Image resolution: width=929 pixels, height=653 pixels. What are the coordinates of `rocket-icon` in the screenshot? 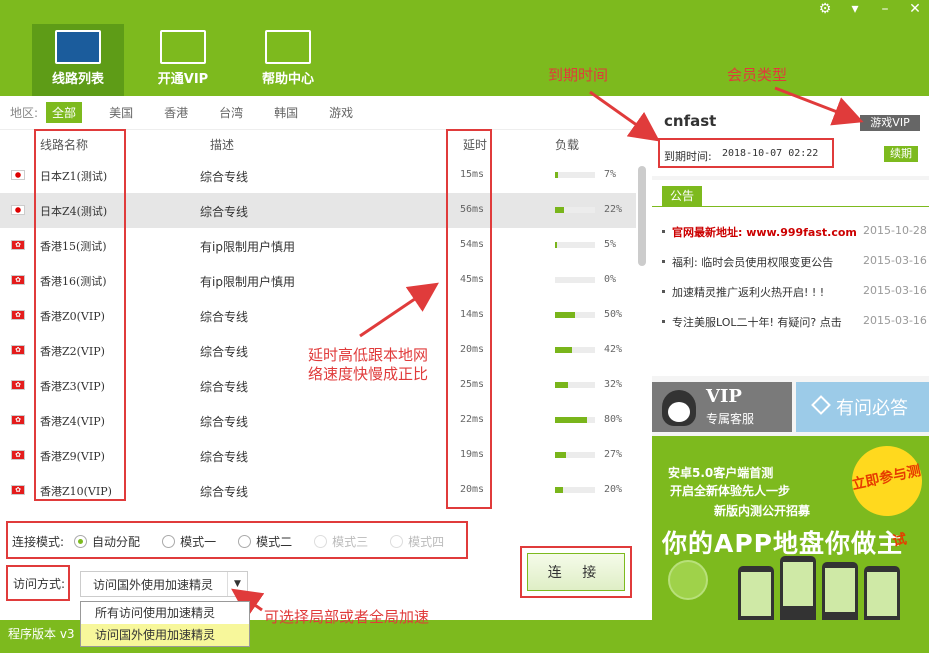 It's located at (688, 580).